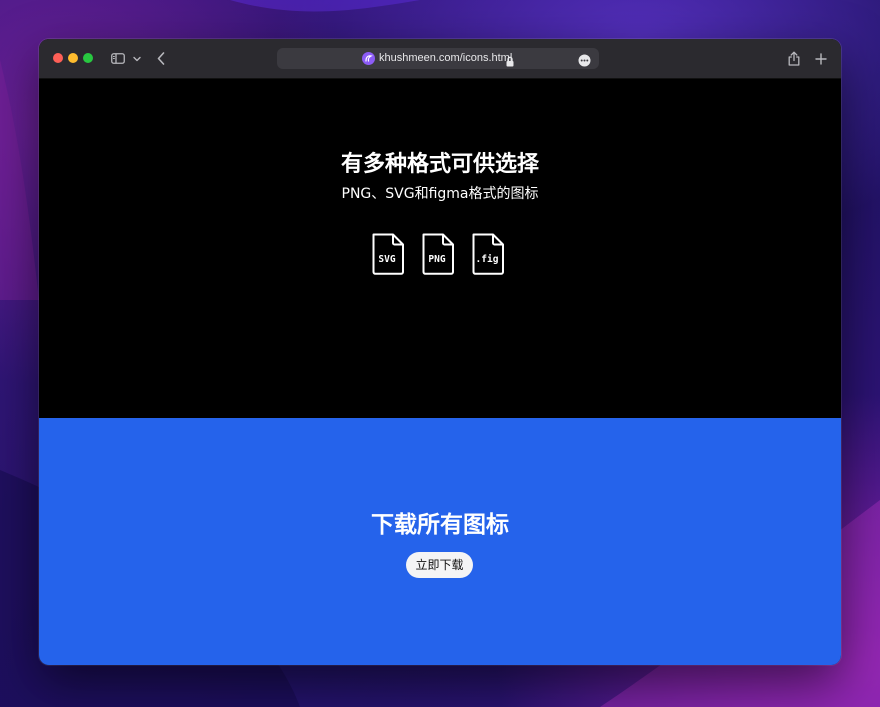 This screenshot has height=707, width=880. I want to click on download-heading: 下载所有图标, so click(440, 525).